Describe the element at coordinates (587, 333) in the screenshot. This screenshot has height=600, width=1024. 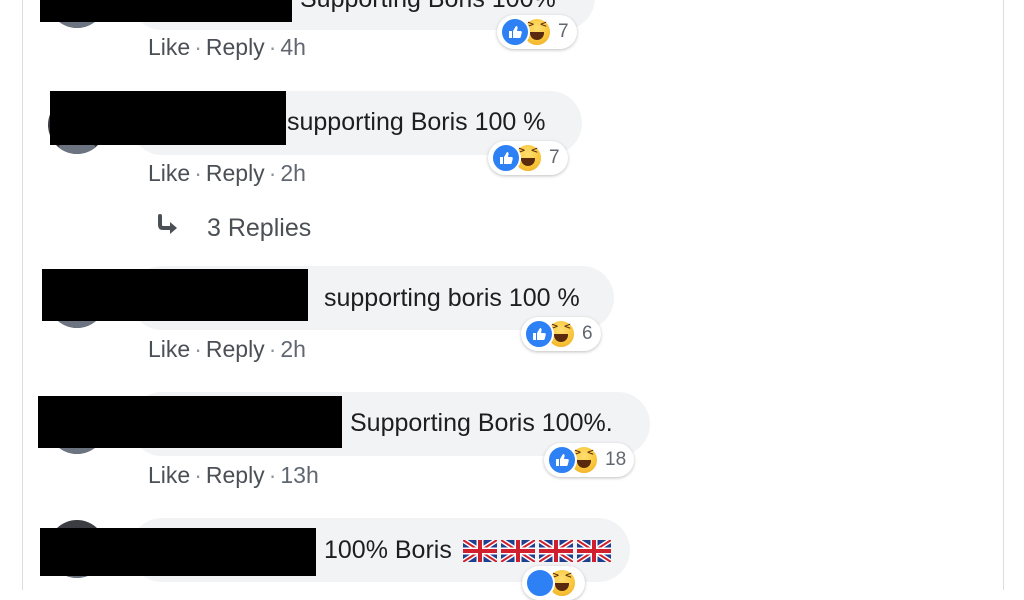
I see `reaction-count: 6` at that location.